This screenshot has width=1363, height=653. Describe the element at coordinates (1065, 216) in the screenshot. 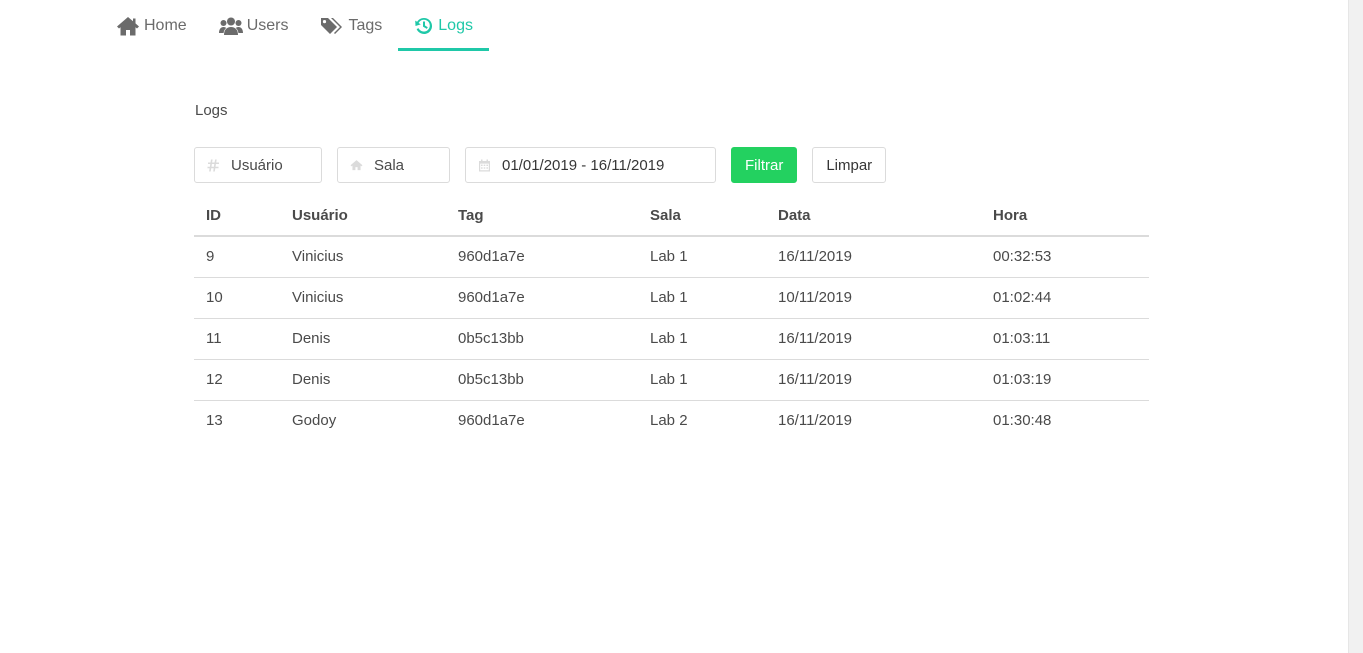

I see `column-header-hora: Hora` at that location.